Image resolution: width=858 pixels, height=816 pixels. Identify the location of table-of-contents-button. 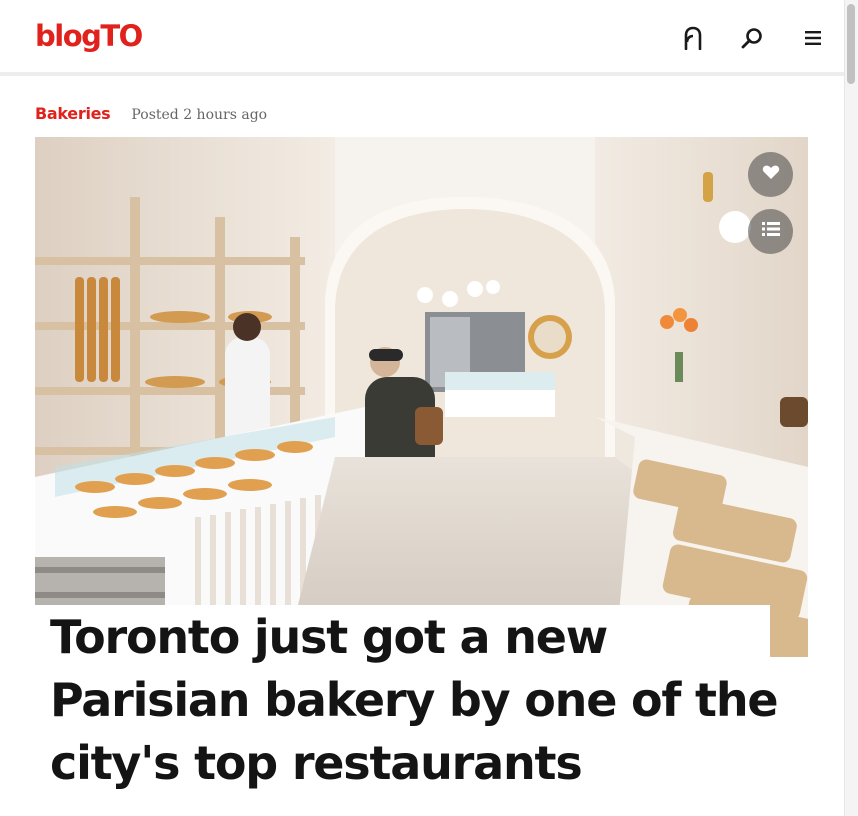
(770, 231).